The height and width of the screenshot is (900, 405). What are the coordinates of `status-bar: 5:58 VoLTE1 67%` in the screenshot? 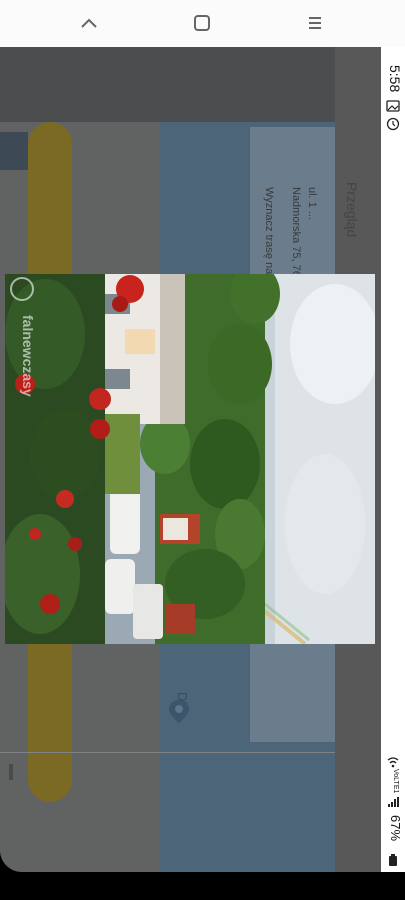 It's located at (393, 459).